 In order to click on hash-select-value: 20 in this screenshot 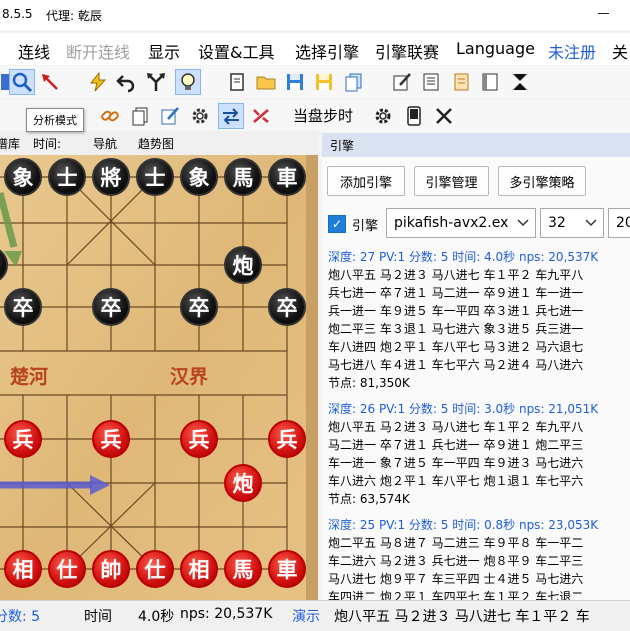, I will do `click(623, 223)`.